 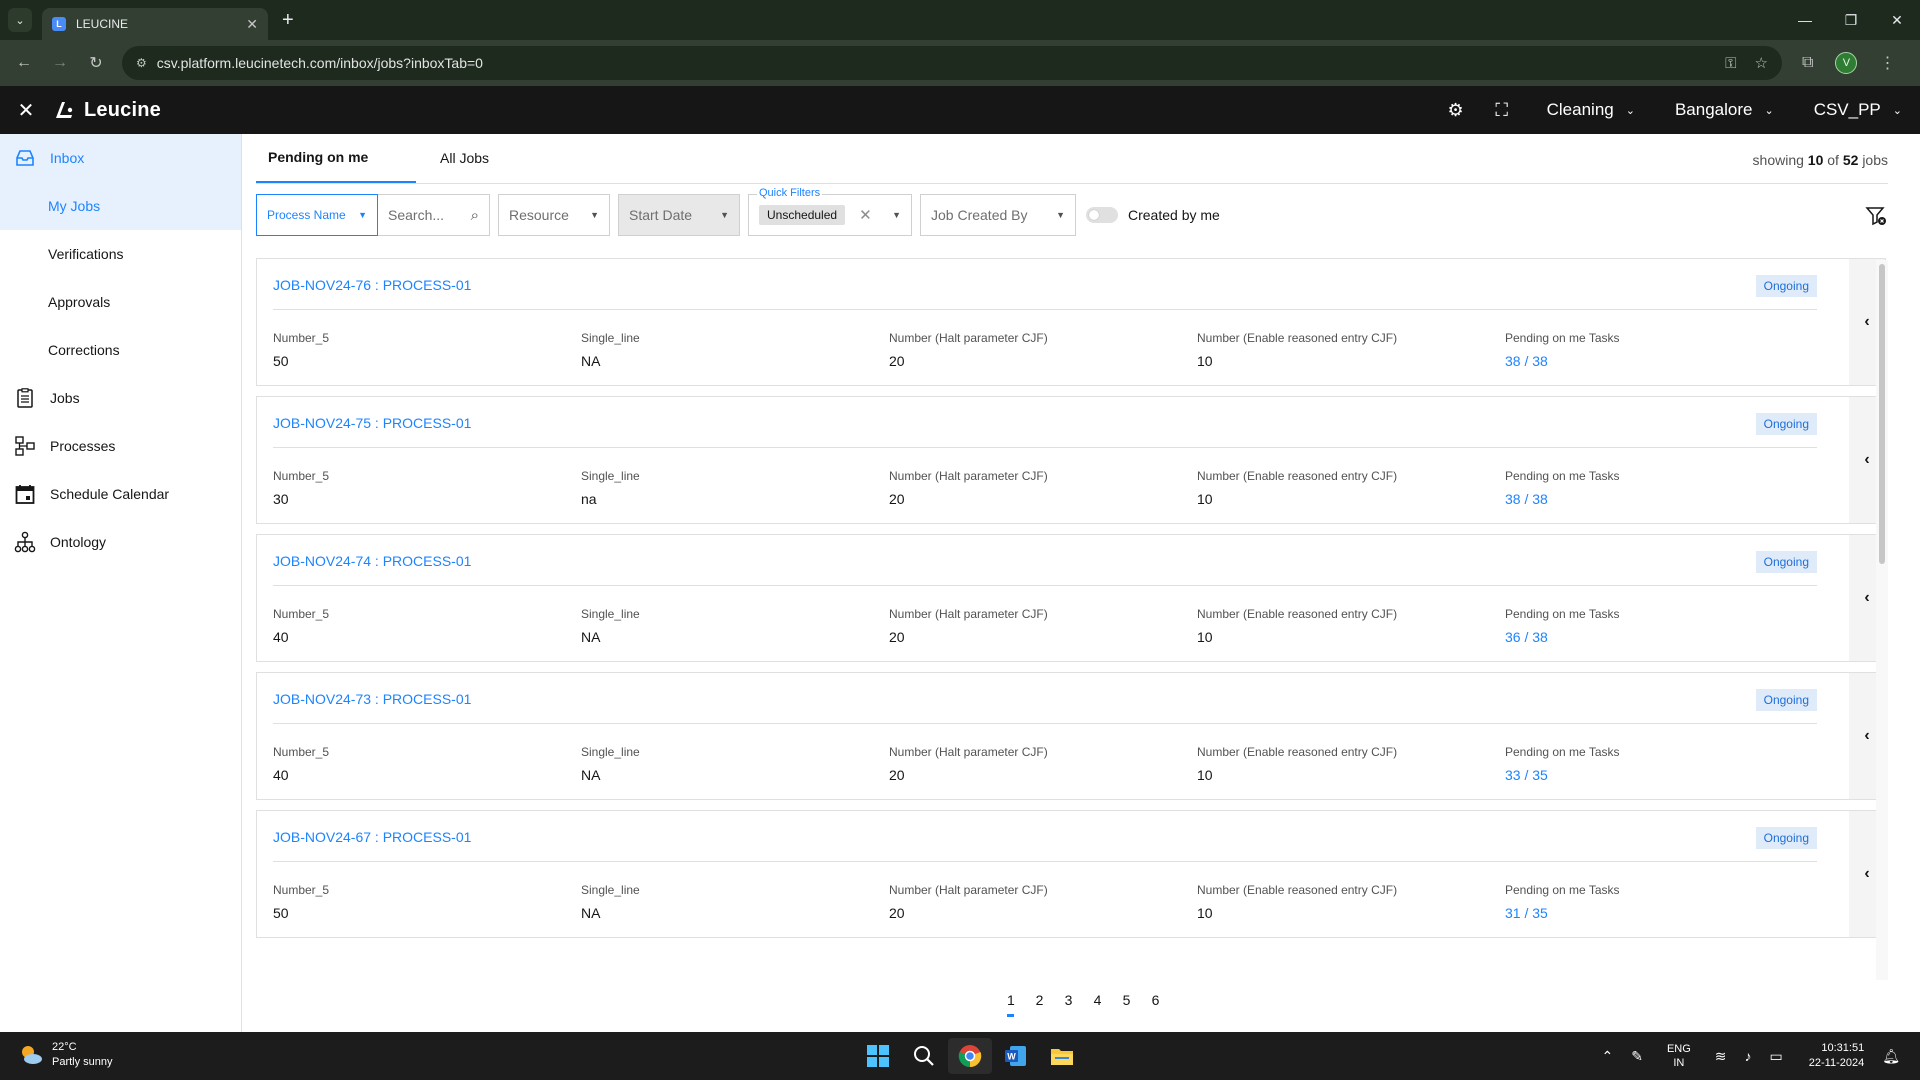 What do you see at coordinates (865, 215) in the screenshot?
I see `clear-chip-icon: ✕` at bounding box center [865, 215].